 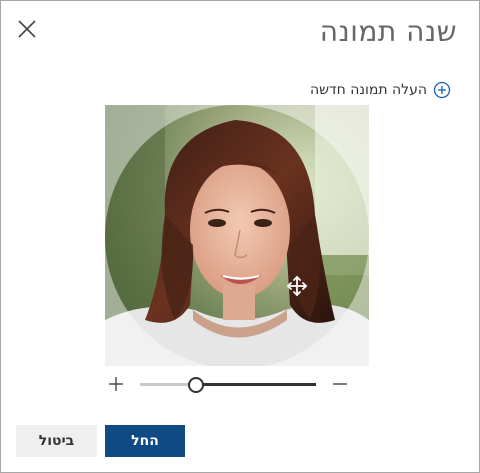 I want to click on apply-button: החל, so click(x=145, y=441).